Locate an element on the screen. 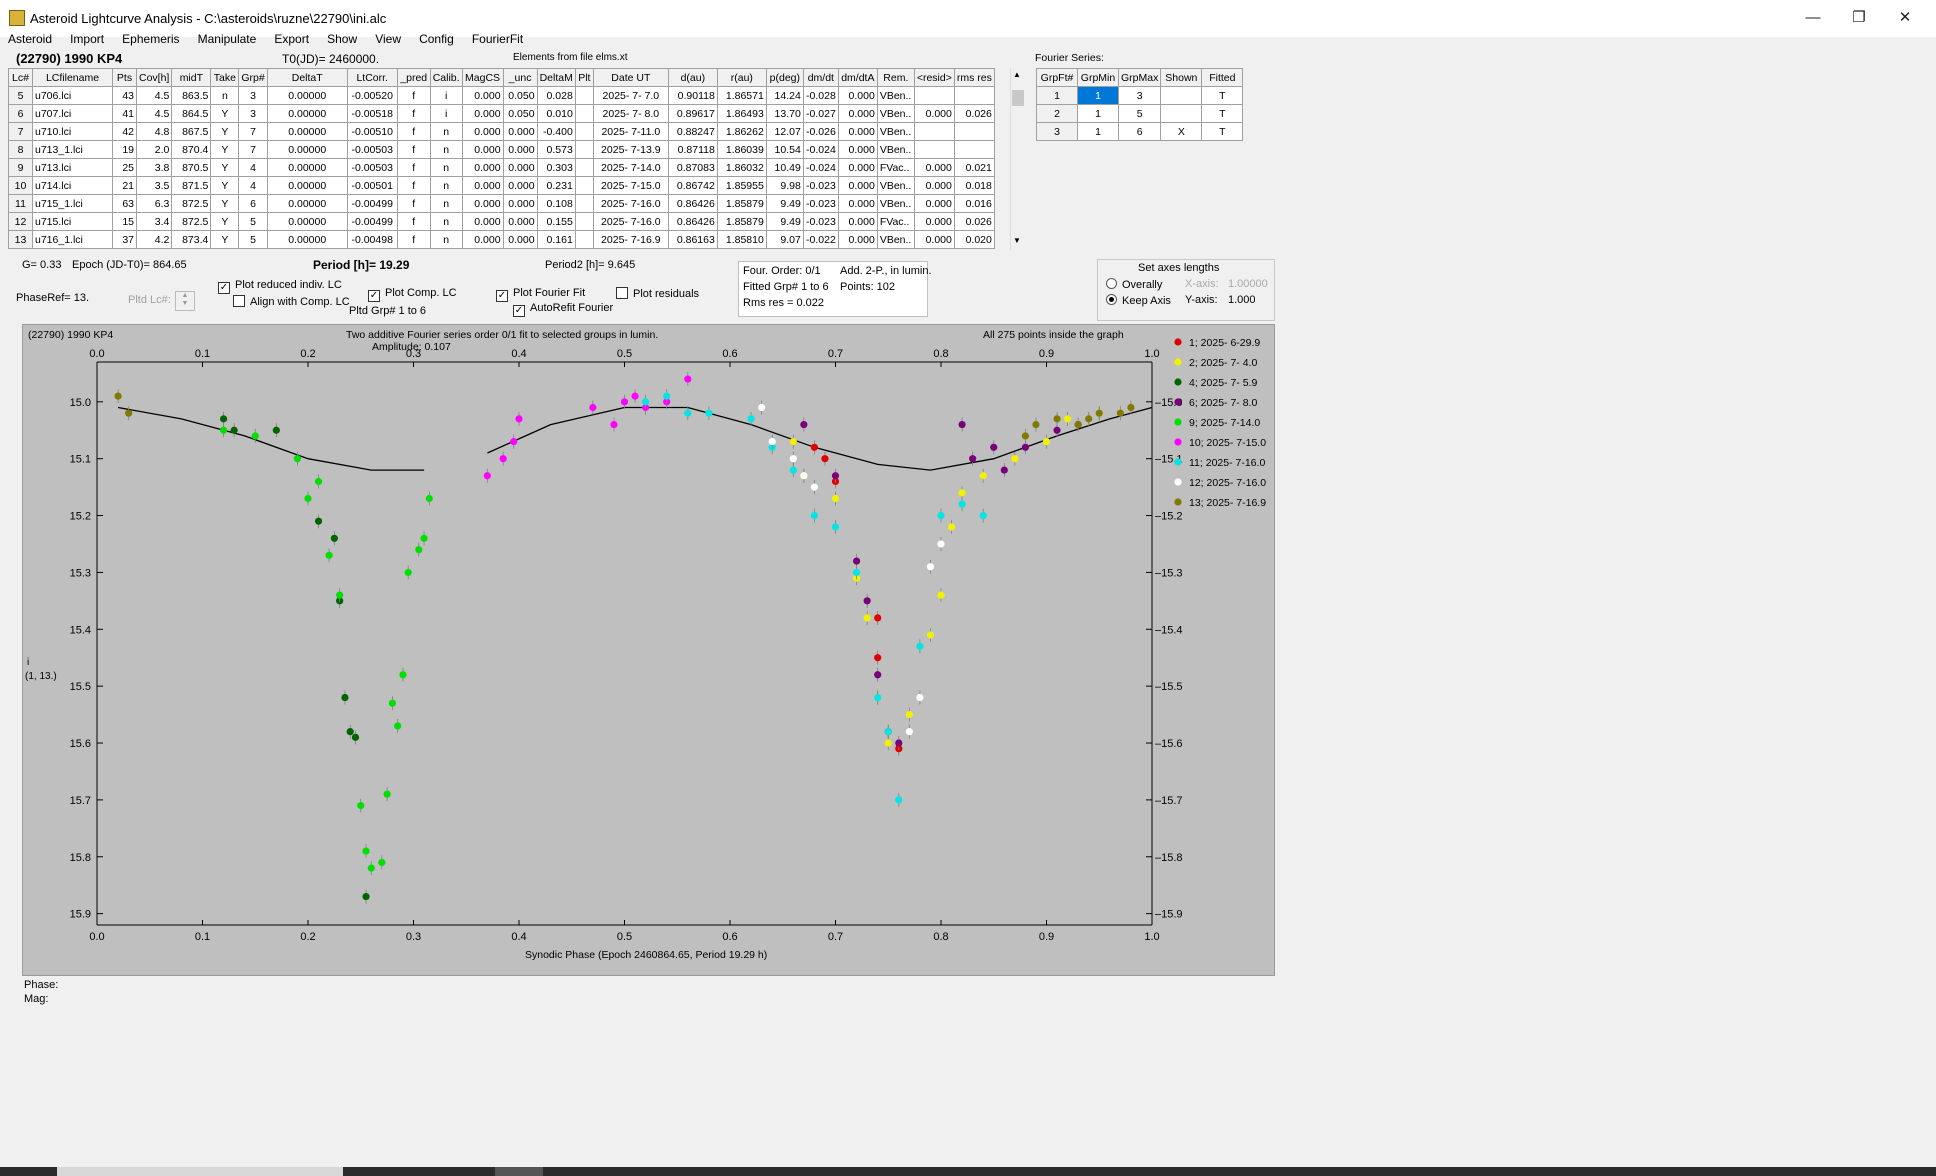 This screenshot has height=1176, width=1936. lc-table-cell: 873.4 is located at coordinates (191, 239).